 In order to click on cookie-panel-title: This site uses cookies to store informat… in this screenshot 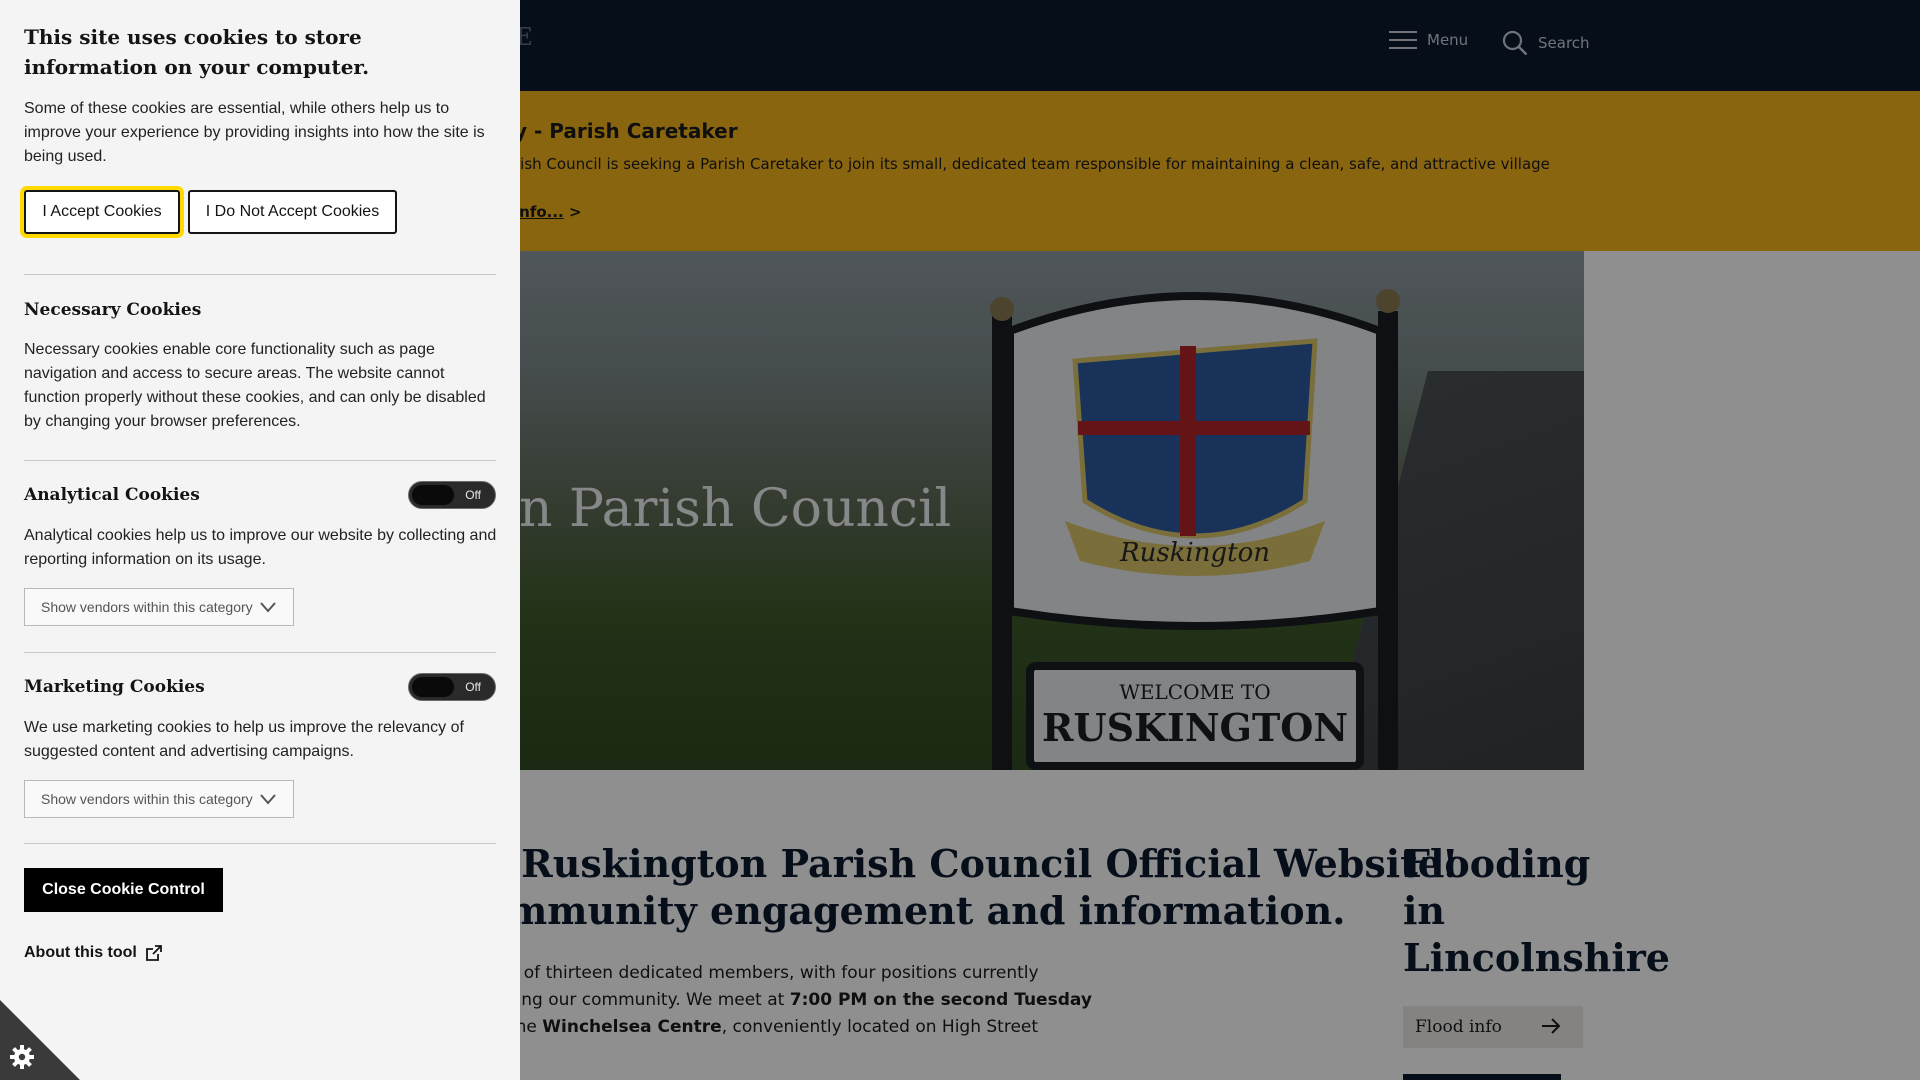, I will do `click(197, 52)`.